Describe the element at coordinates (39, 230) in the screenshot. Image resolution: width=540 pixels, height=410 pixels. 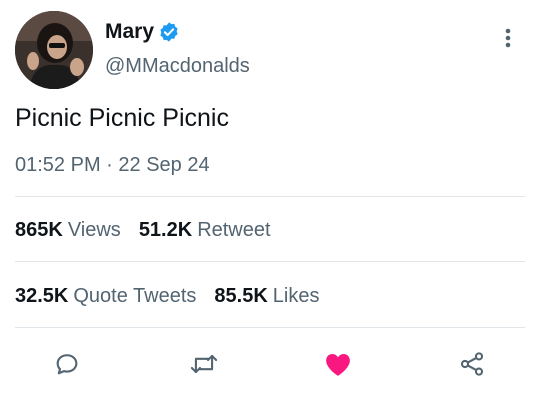
I see `views-count: 865K` at that location.